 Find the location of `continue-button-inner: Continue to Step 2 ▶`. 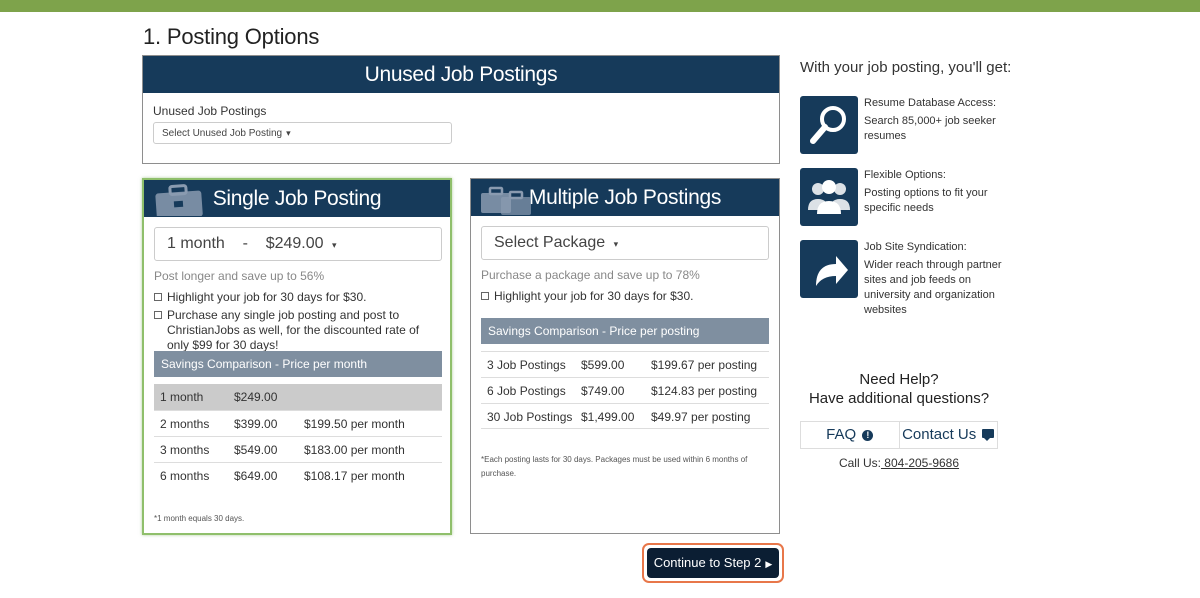

continue-button-inner: Continue to Step 2 ▶ is located at coordinates (713, 563).